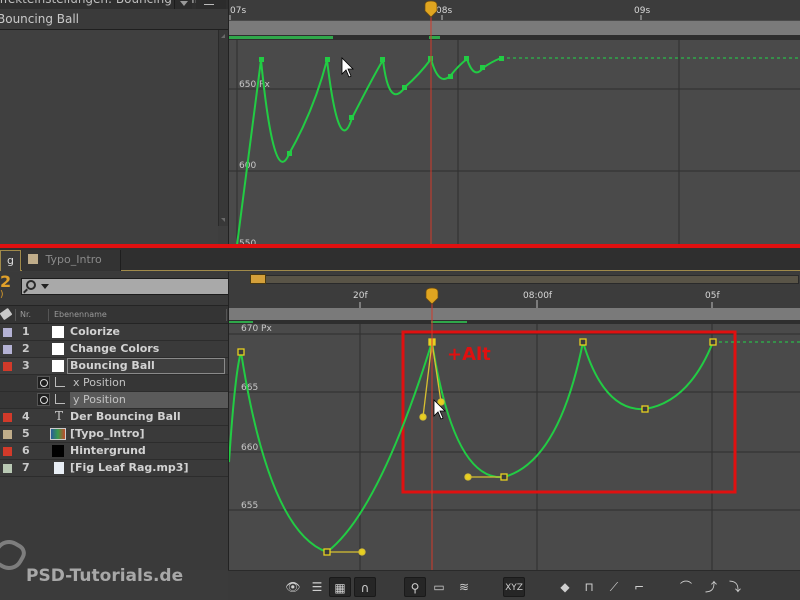  What do you see at coordinates (317, 587) in the screenshot?
I see `graph-options-button: ☰` at bounding box center [317, 587].